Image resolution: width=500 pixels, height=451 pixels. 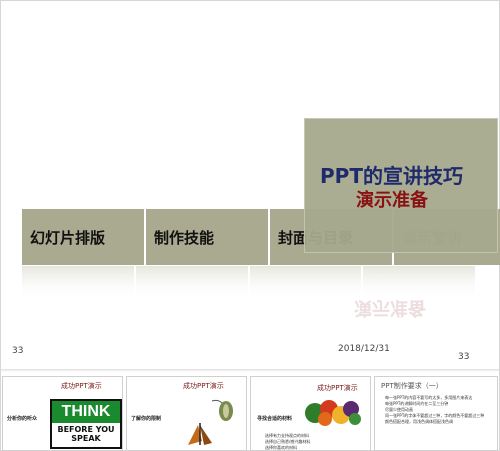 What do you see at coordinates (83, 237) in the screenshot?
I see `tab-layout: 幻灯片排版` at bounding box center [83, 237].